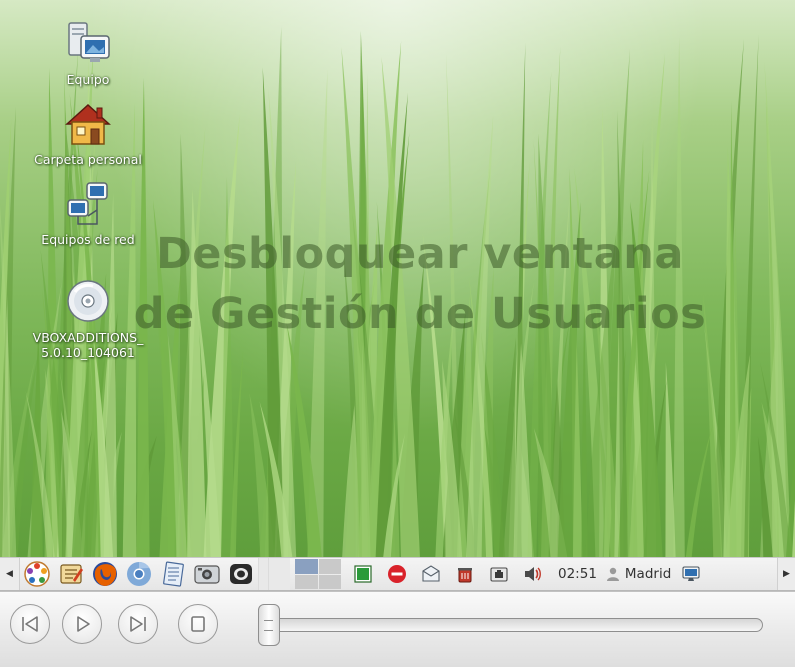 This screenshot has height=667, width=795. I want to click on media-controls, so click(397, 629).